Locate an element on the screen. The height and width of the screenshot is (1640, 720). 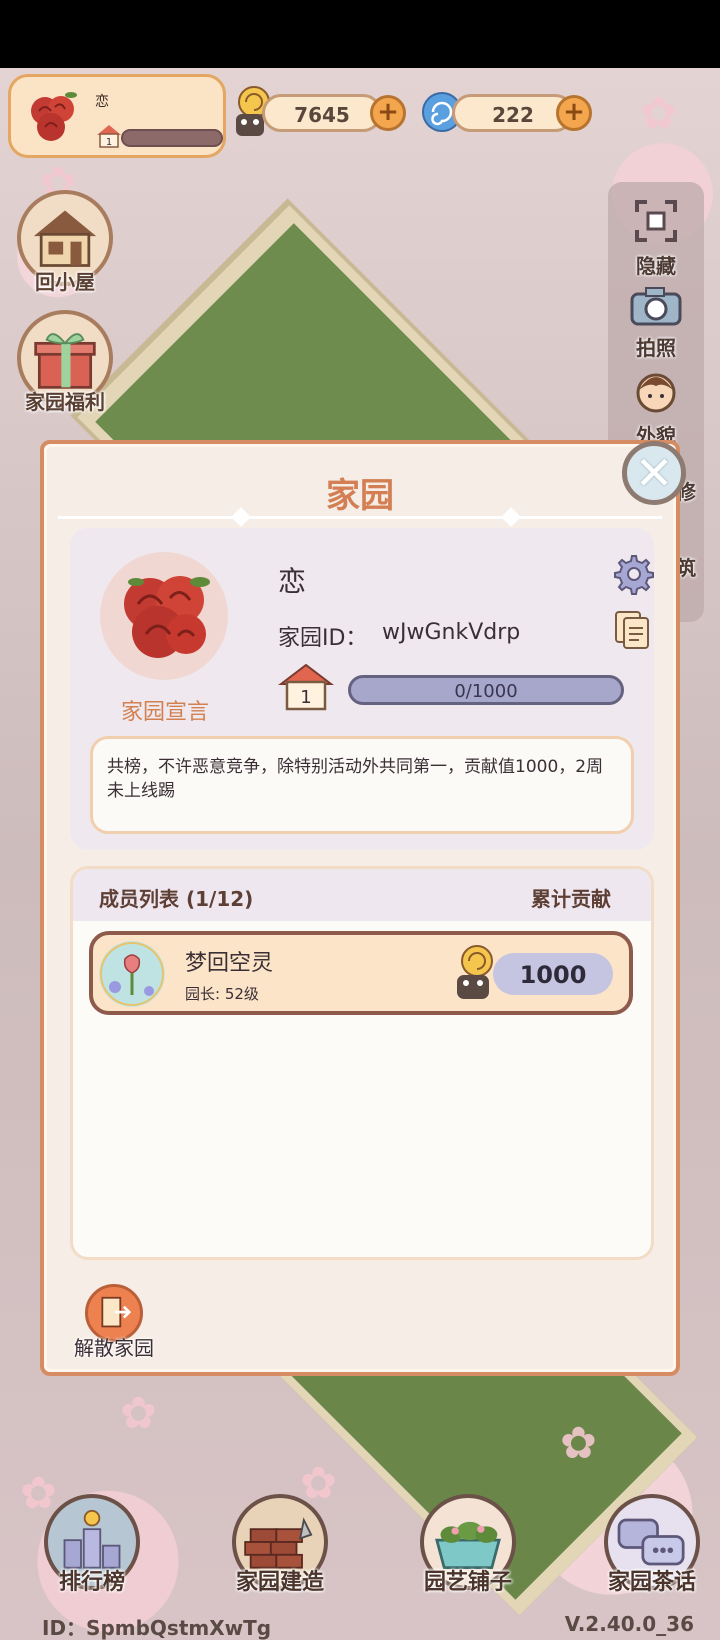
home-id-value: wJwGnkVdrp is located at coordinates (451, 632).